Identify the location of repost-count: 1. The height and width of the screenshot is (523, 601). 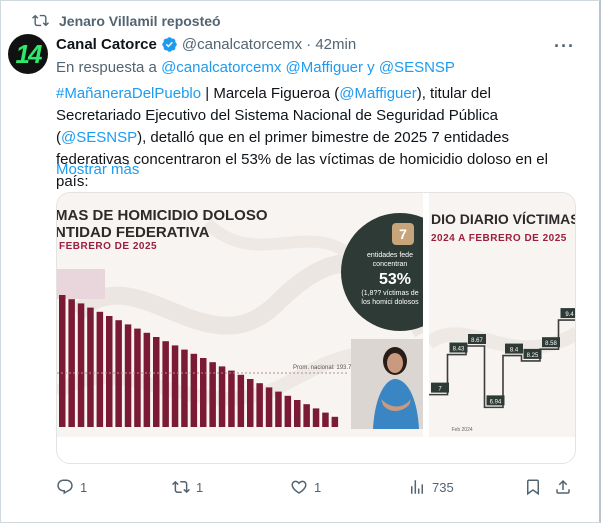
(200, 487).